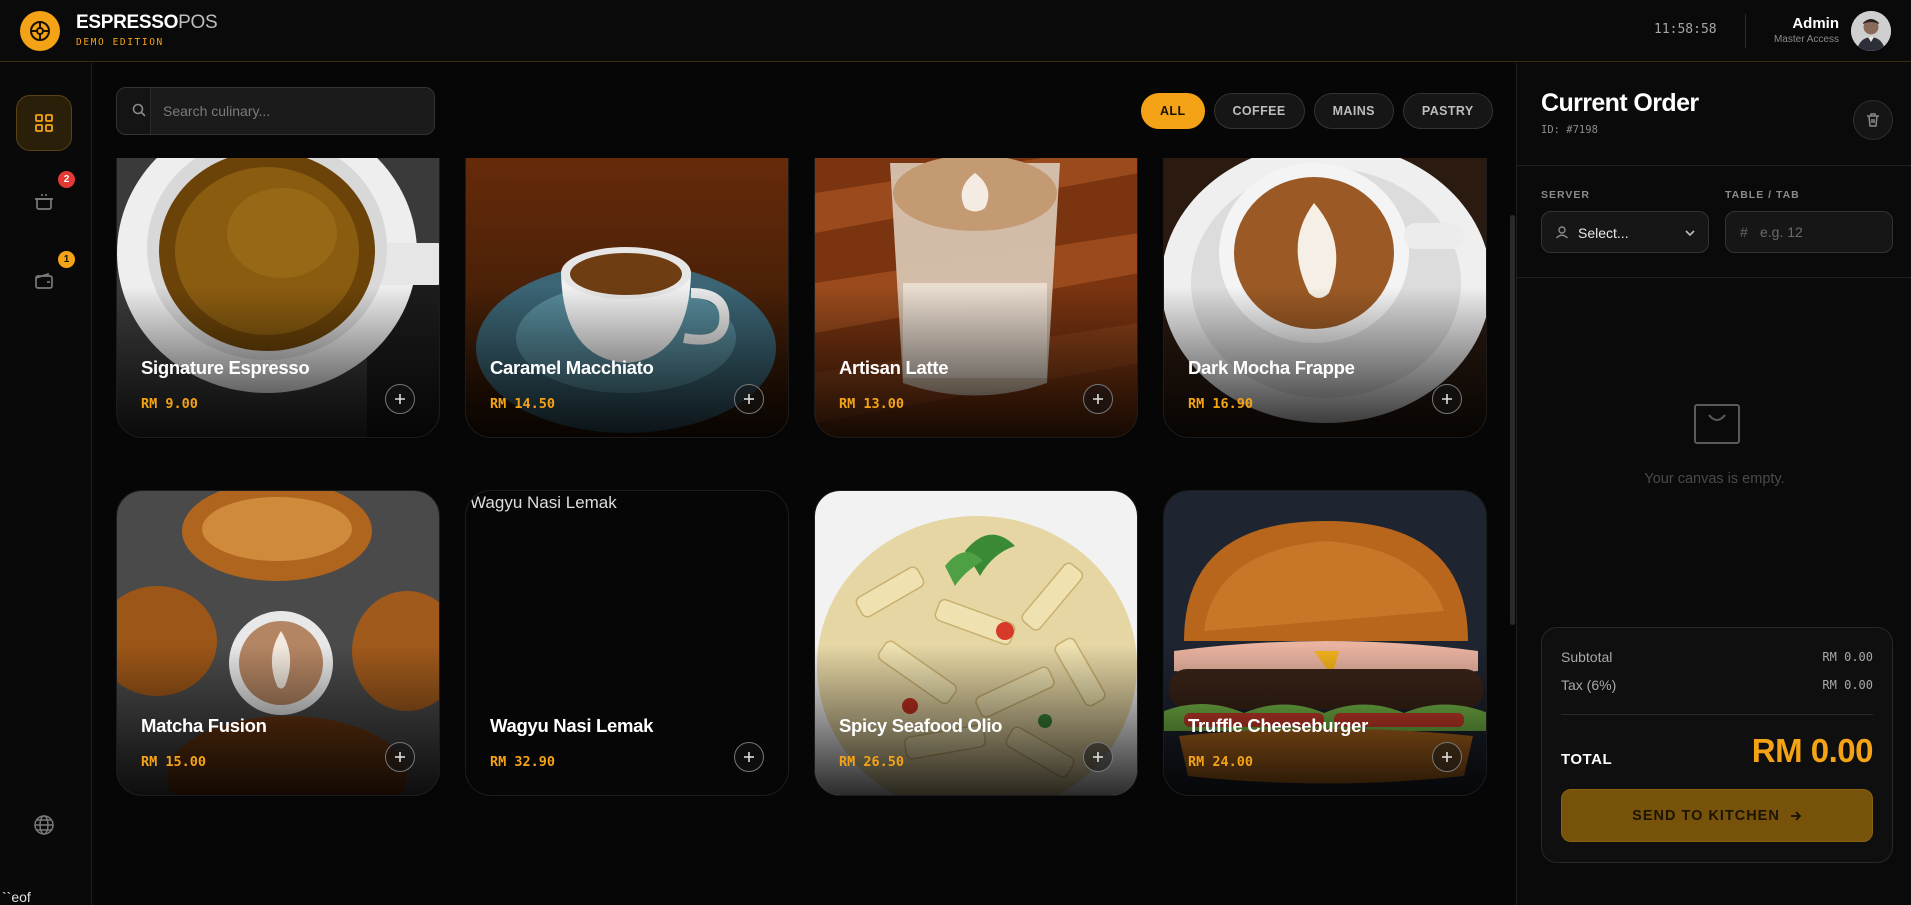 This screenshot has height=905, width=1911. I want to click on brand-name-light: POS, so click(198, 22).